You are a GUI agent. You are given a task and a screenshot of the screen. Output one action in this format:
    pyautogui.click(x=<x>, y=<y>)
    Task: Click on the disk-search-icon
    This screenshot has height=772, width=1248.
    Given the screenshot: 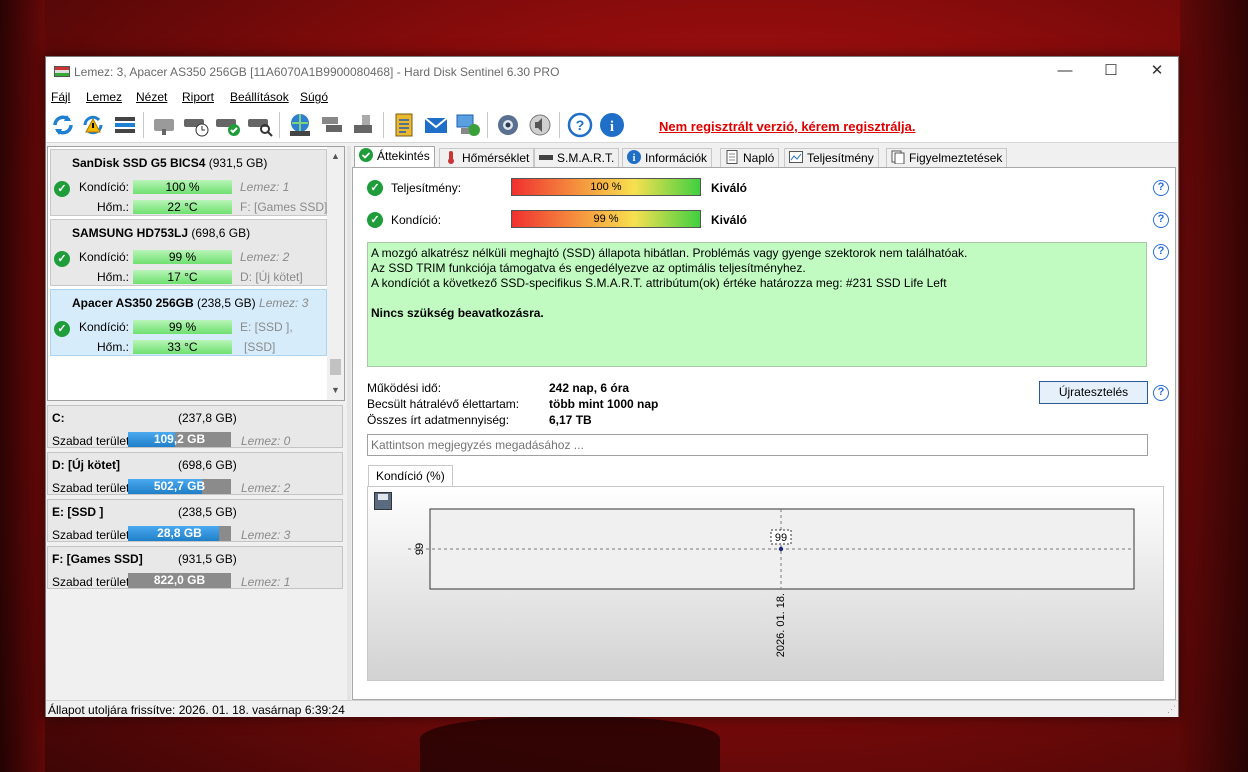 What is the action you would take?
    pyautogui.click(x=260, y=125)
    